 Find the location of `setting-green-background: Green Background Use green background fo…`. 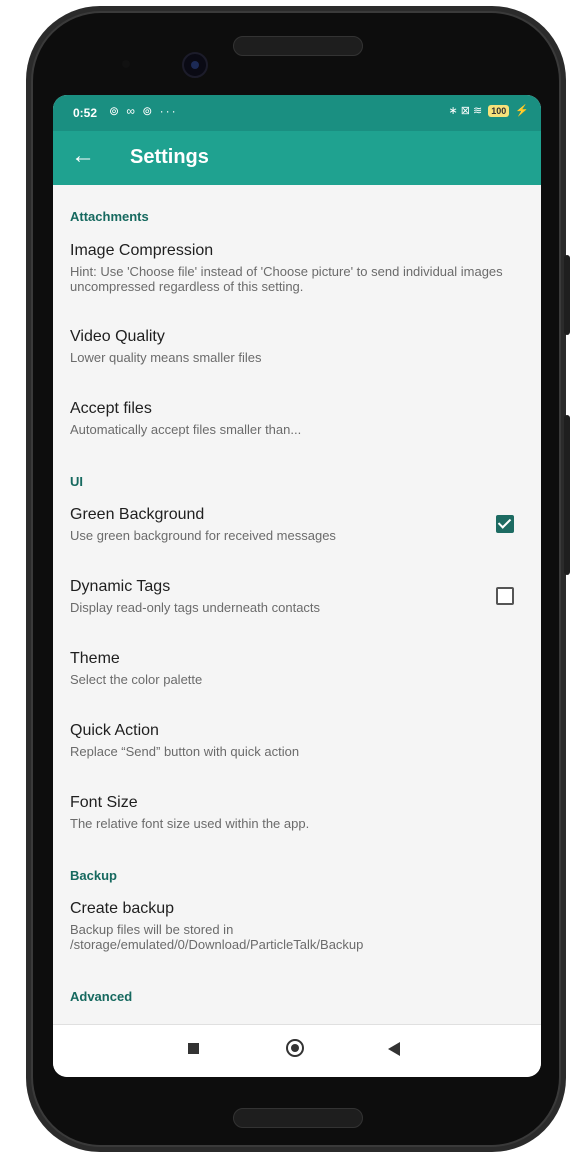

setting-green-background: Green Background Use green background fo… is located at coordinates (297, 525).